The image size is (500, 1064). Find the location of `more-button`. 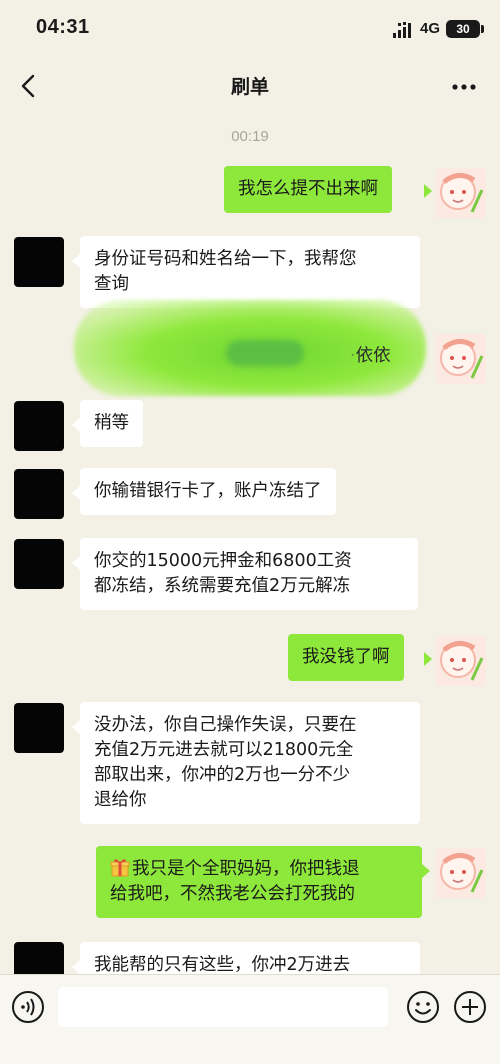

more-button is located at coordinates (464, 87).